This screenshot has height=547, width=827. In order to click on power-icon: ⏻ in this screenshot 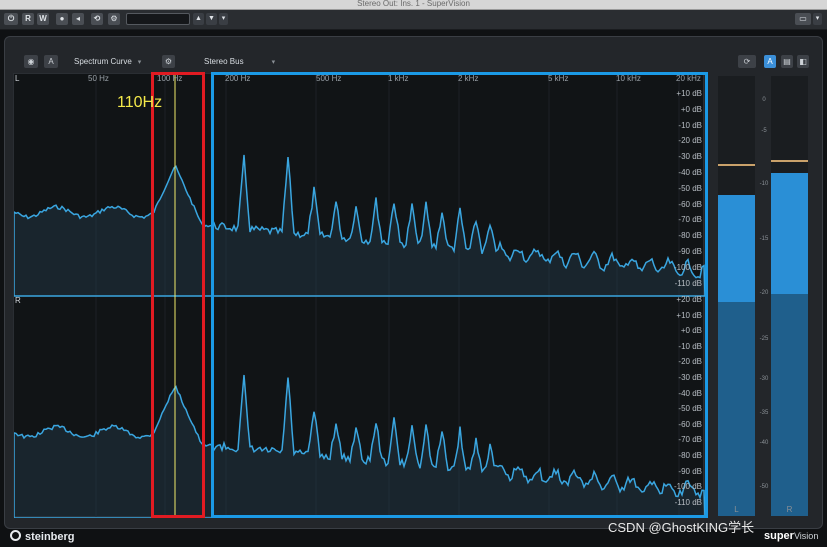, I will do `click(11, 19)`.